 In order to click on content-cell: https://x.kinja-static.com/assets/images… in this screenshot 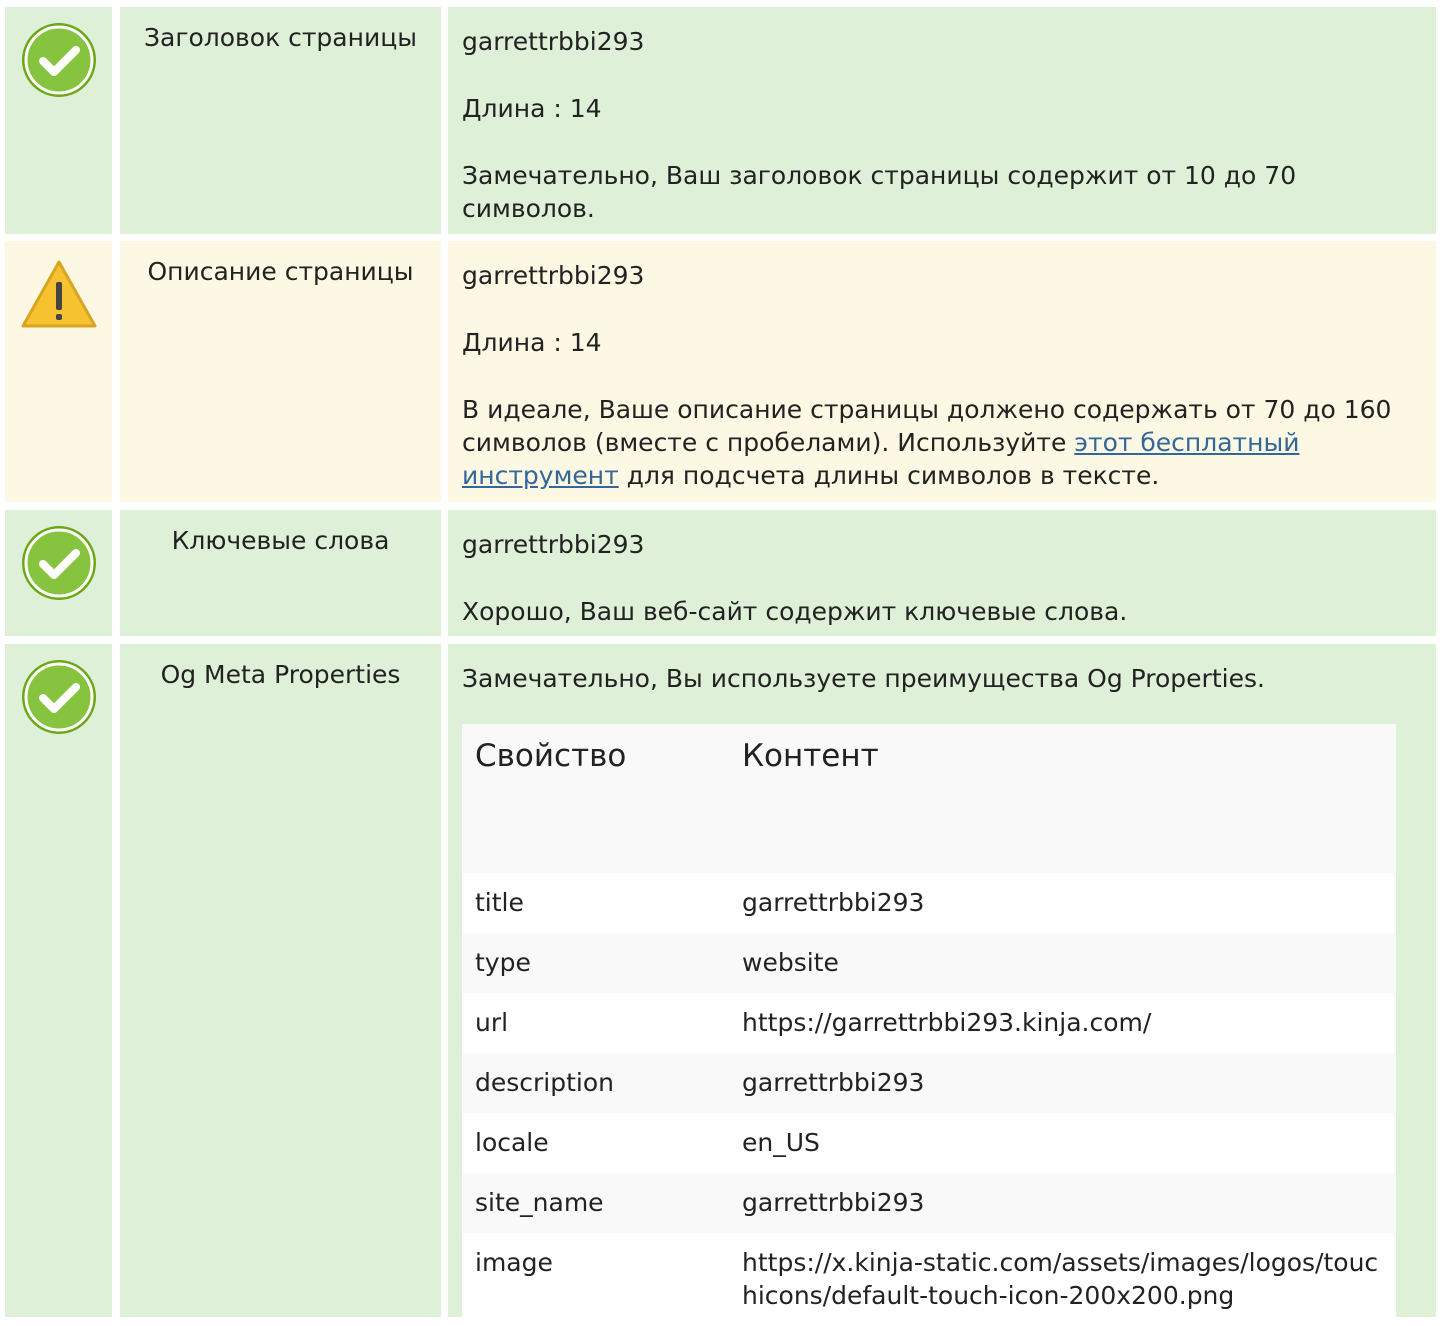, I will do `click(1060, 1279)`.